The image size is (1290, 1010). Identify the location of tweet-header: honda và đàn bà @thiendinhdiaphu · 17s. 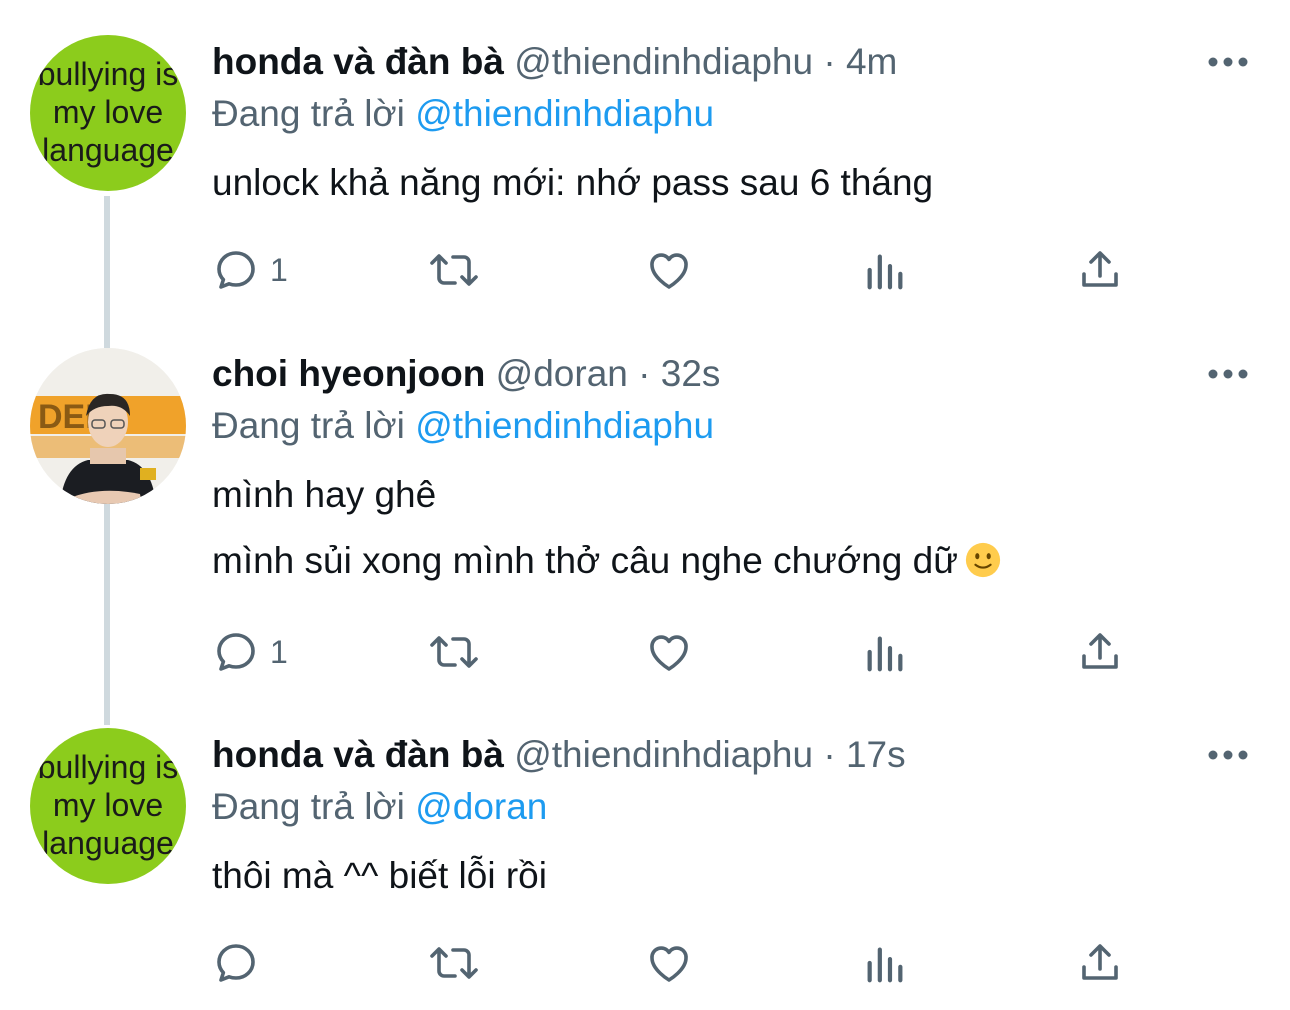
(559, 755).